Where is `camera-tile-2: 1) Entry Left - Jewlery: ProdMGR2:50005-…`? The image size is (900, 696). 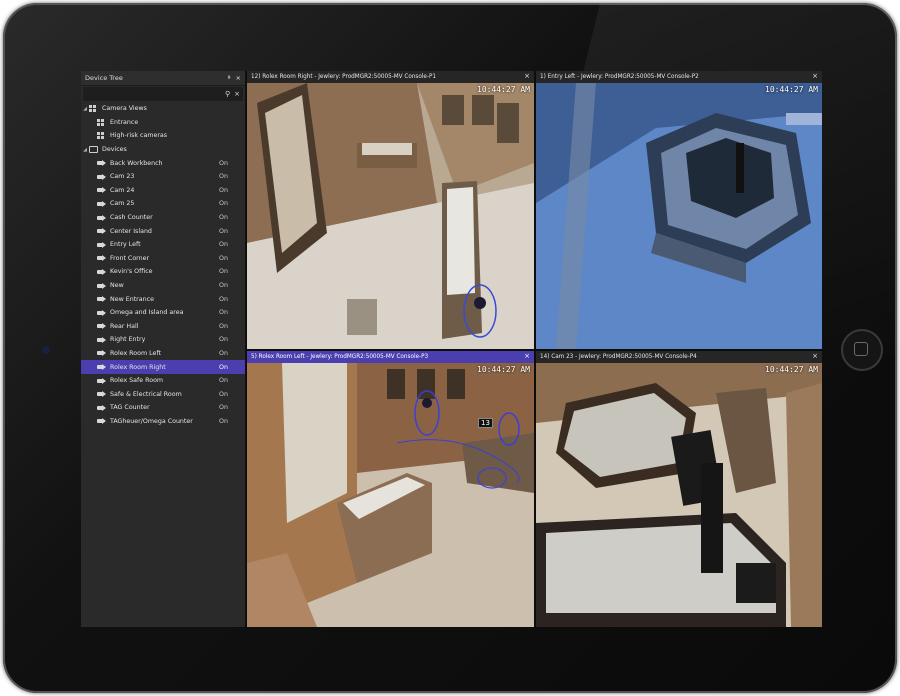 camera-tile-2: 1) Entry Left - Jewlery: ProdMGR2:50005-… is located at coordinates (679, 210).